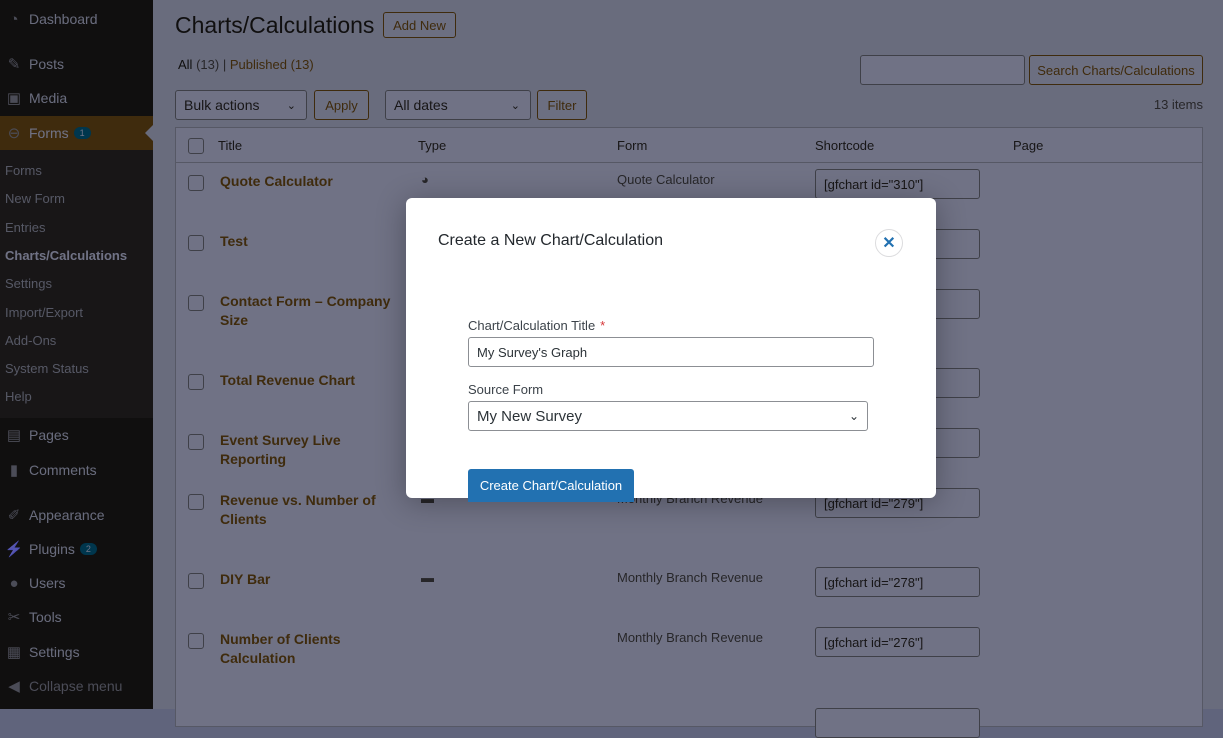  I want to click on modal-title: Create a New Chart/Calculation, so click(550, 240).